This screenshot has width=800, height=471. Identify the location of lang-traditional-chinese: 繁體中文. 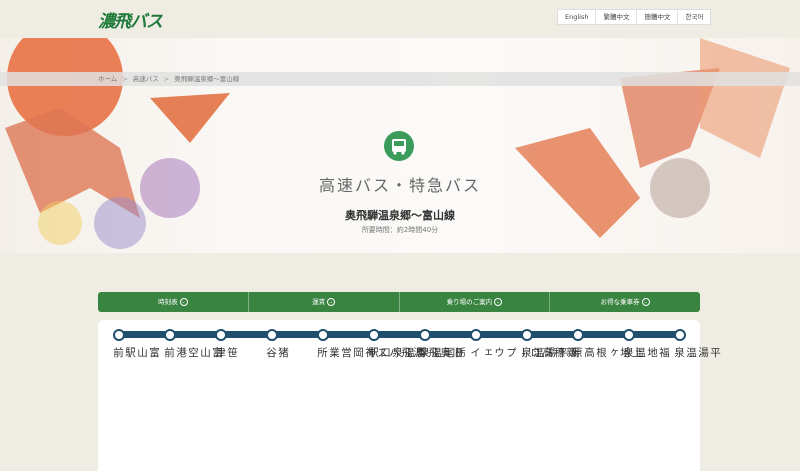
(617, 17).